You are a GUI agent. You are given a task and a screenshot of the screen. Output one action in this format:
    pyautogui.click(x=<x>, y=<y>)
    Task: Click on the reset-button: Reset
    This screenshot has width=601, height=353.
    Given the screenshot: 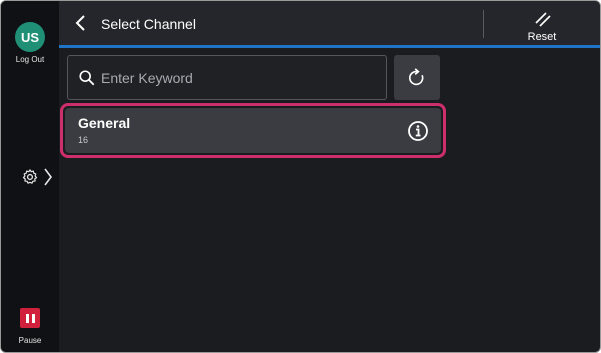 What is the action you would take?
    pyautogui.click(x=542, y=25)
    